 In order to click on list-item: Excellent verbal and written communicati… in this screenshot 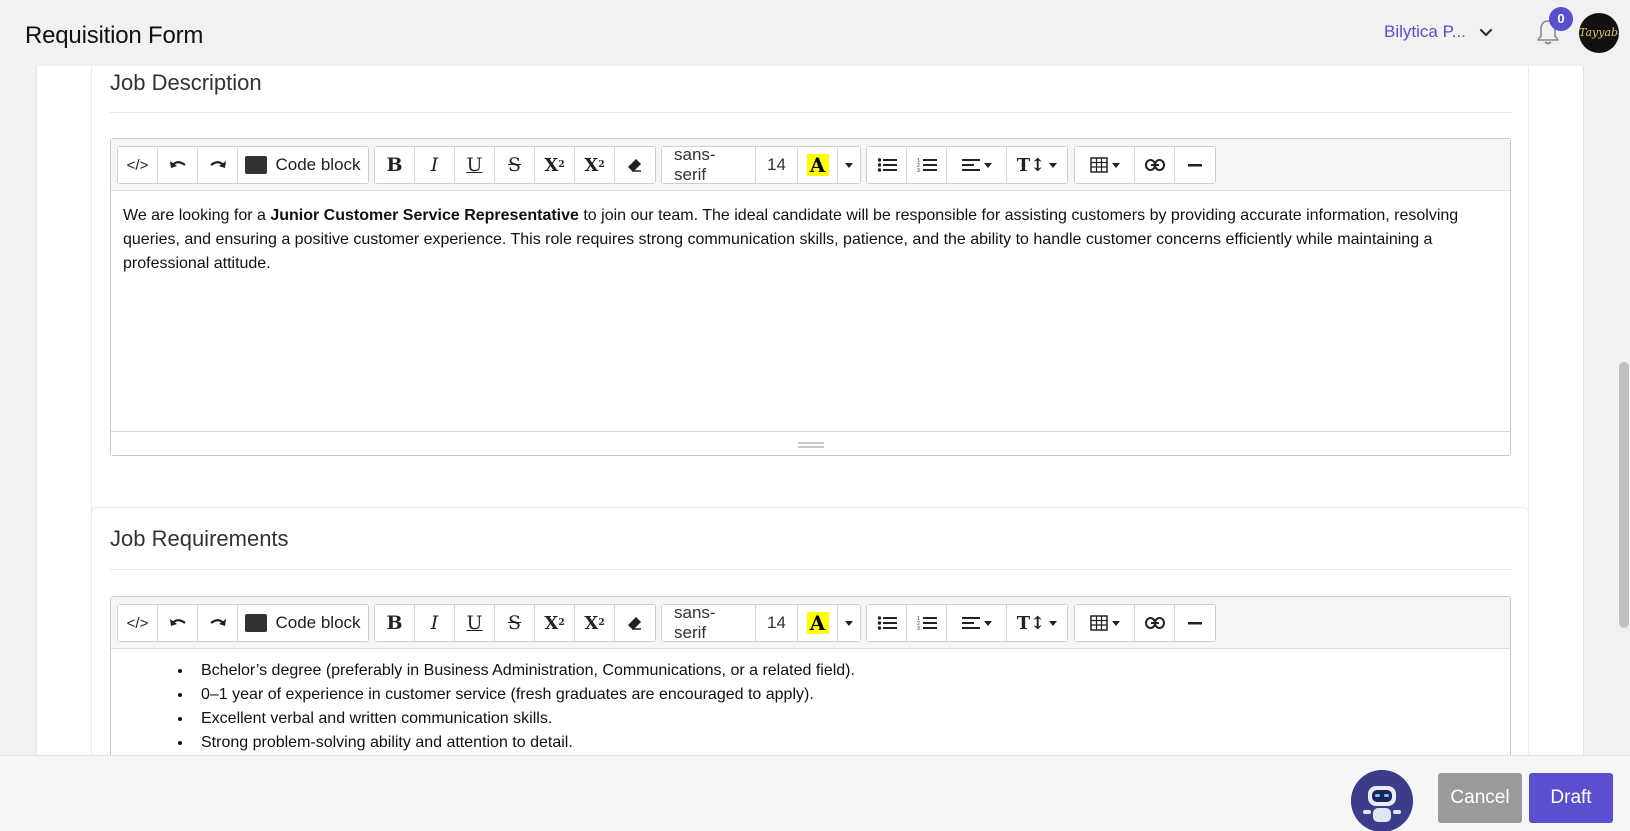, I will do `click(845, 719)`.